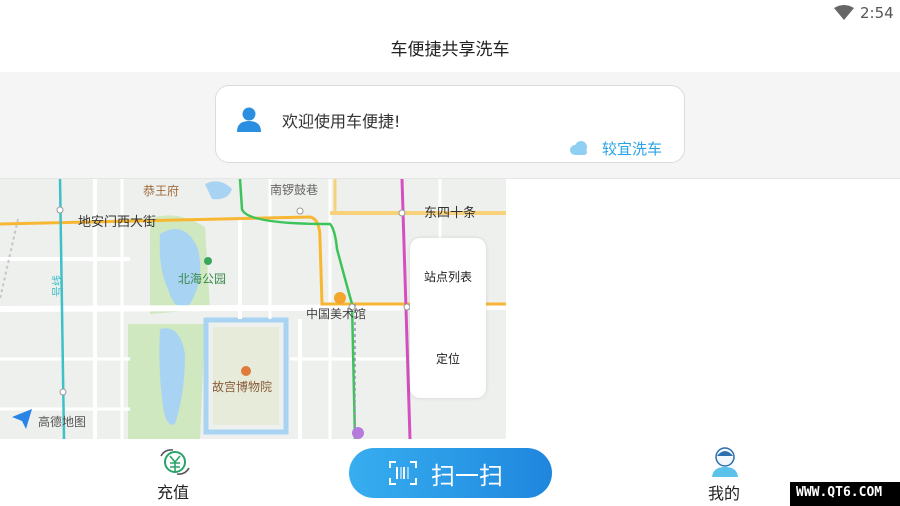 This screenshot has height=506, width=900. I want to click on map-label-dongsi-shitiao: 东四十条, so click(450, 213).